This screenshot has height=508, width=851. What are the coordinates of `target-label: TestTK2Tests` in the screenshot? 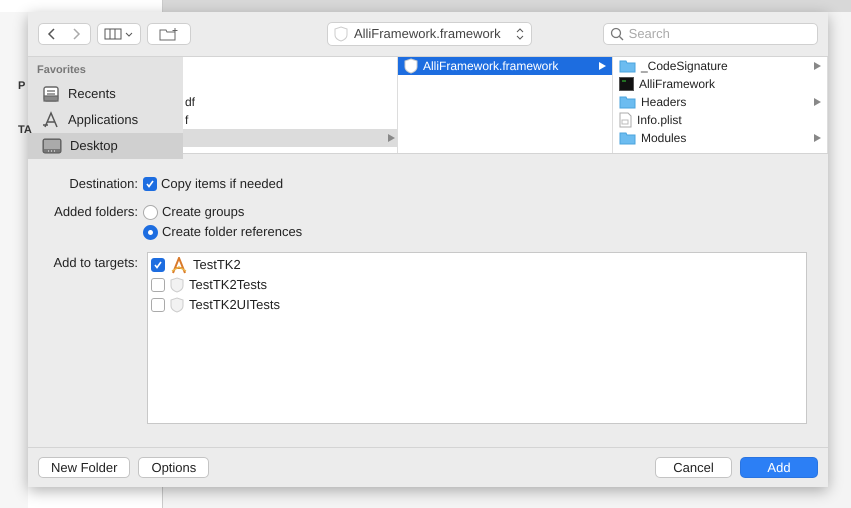 It's located at (228, 285).